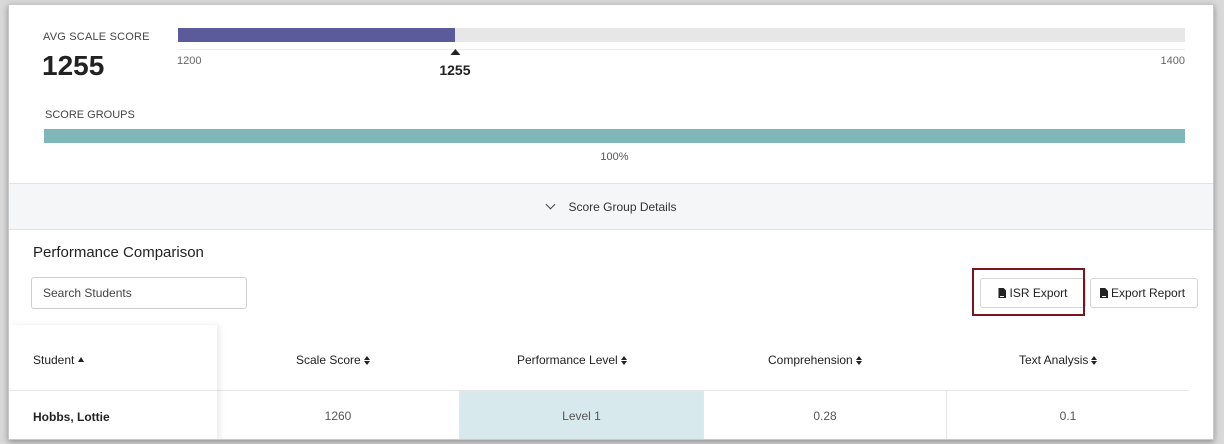  What do you see at coordinates (810, 360) in the screenshot?
I see `column-header-label: Comprehension` at bounding box center [810, 360].